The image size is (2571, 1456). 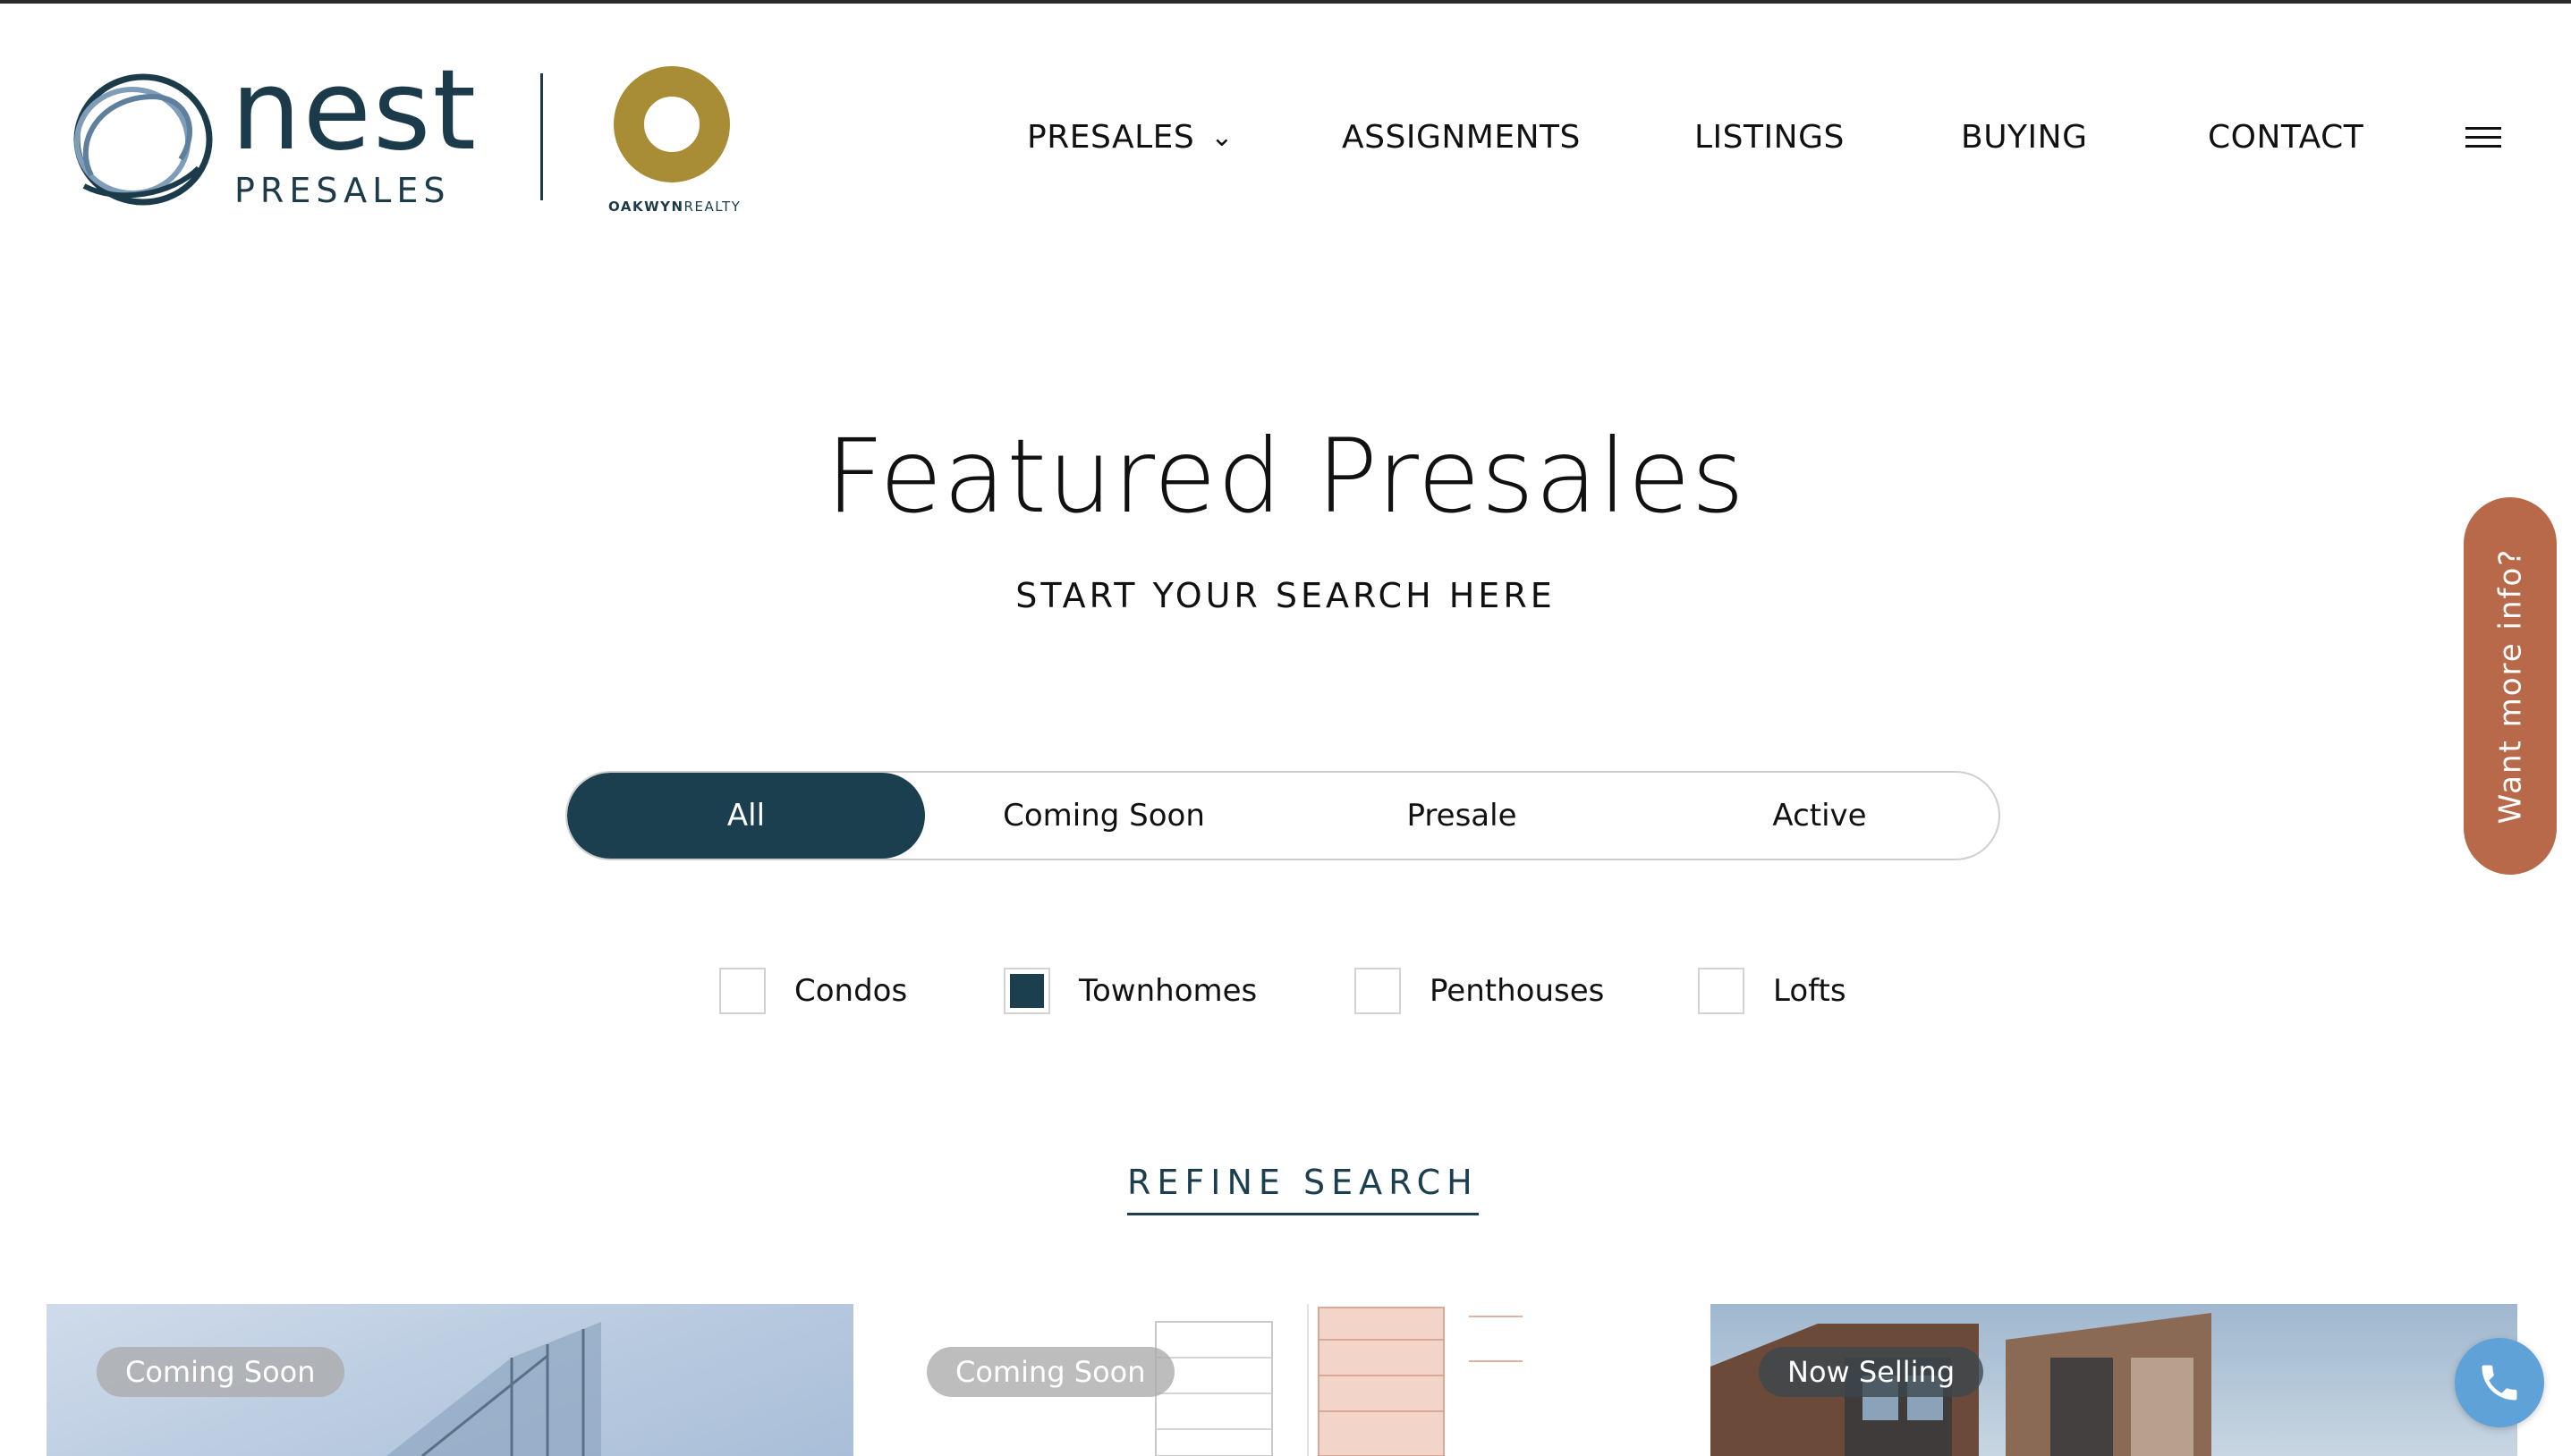 I want to click on nav-assignments: ASSIGNMENTS, so click(x=1461, y=137).